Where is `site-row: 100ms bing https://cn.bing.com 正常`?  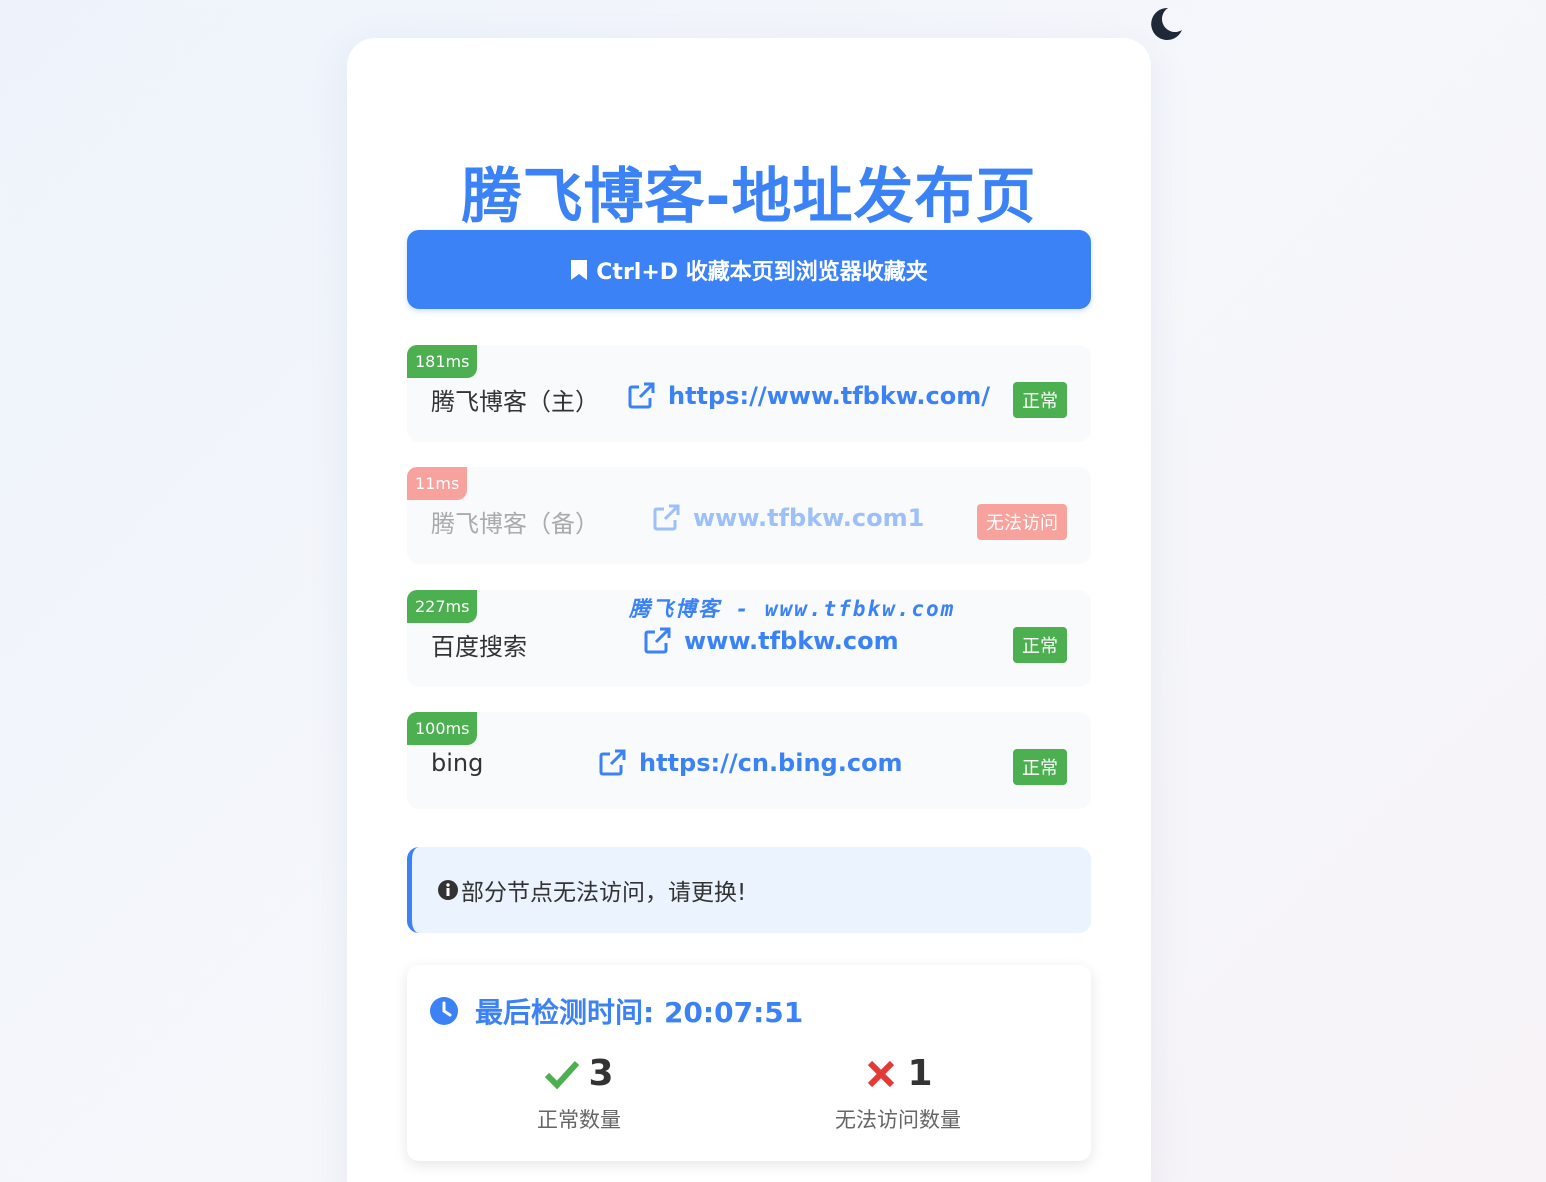
site-row: 100ms bing https://cn.bing.com 正常 is located at coordinates (749, 760).